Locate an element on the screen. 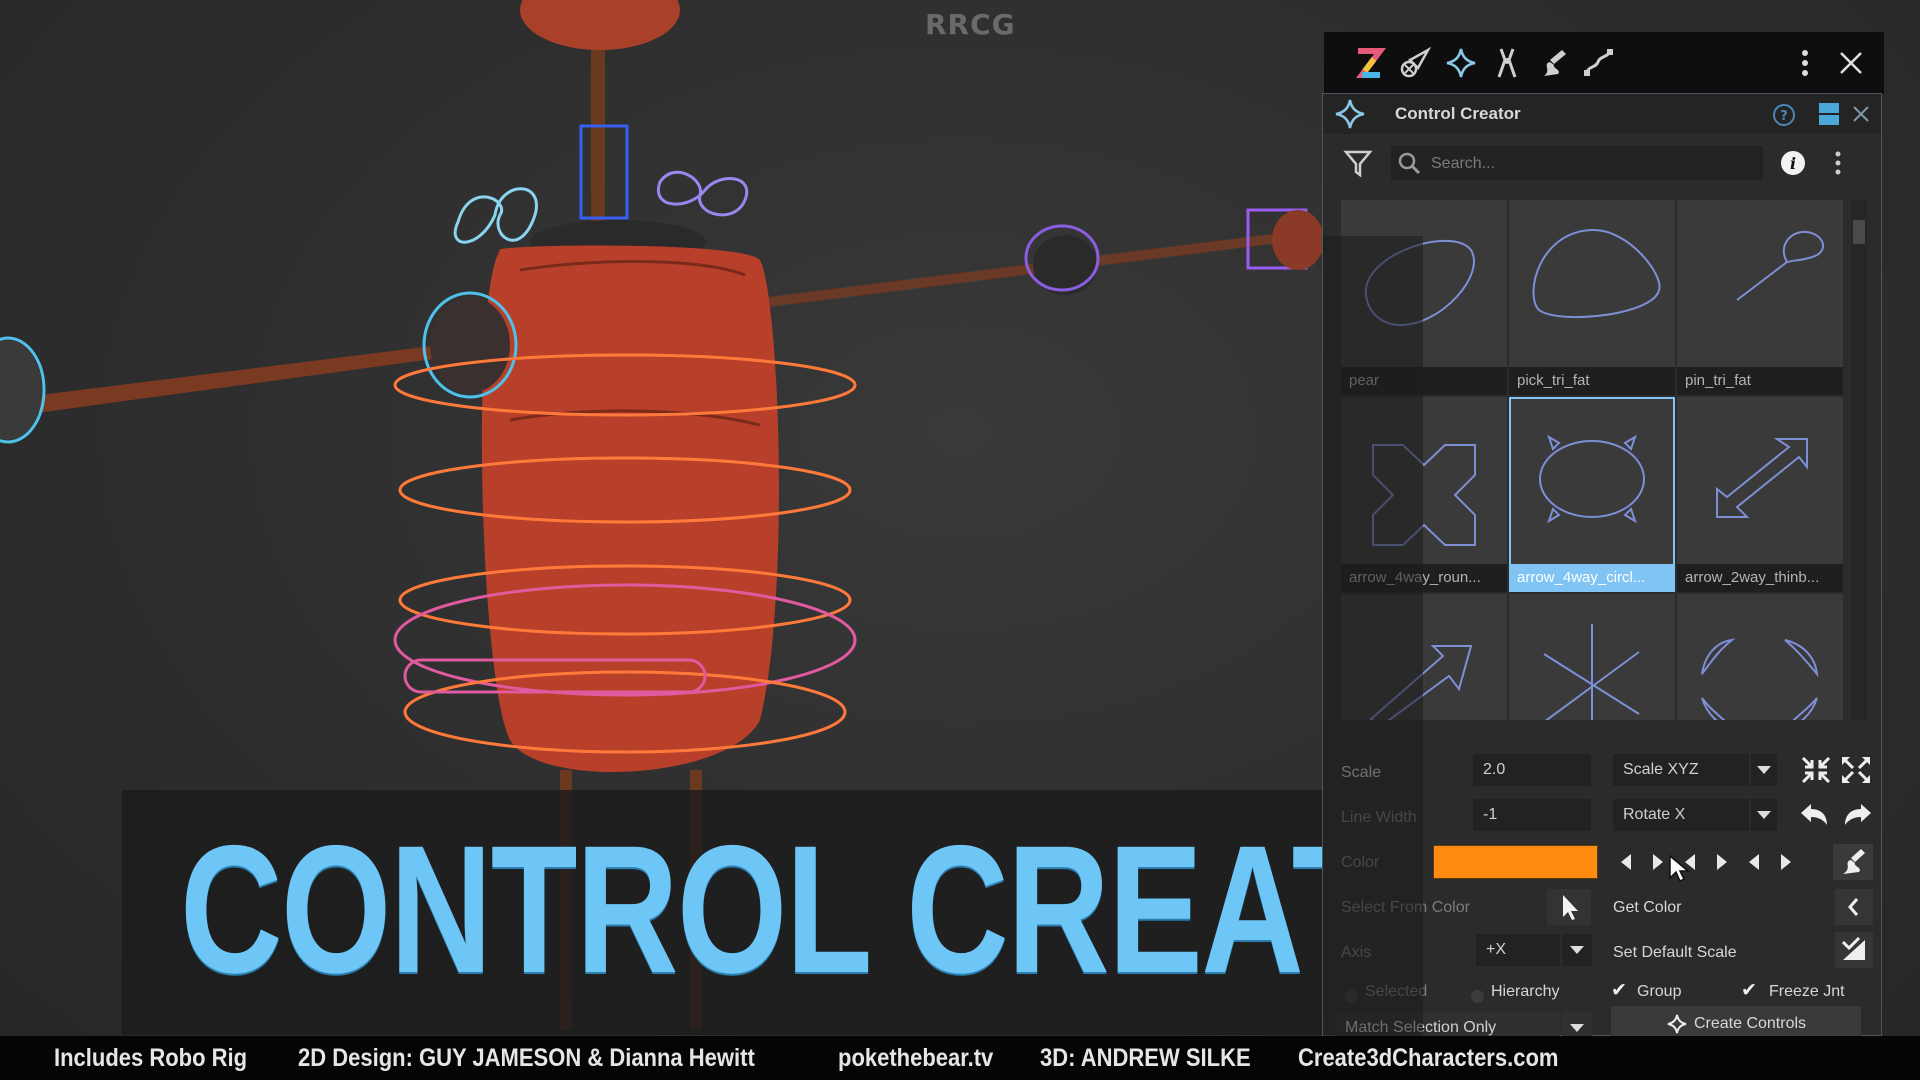 This screenshot has width=1920, height=1080. credit-2d-design: 2D Design: GUY JAMESON & Dianna Hewitt is located at coordinates (526, 1057).